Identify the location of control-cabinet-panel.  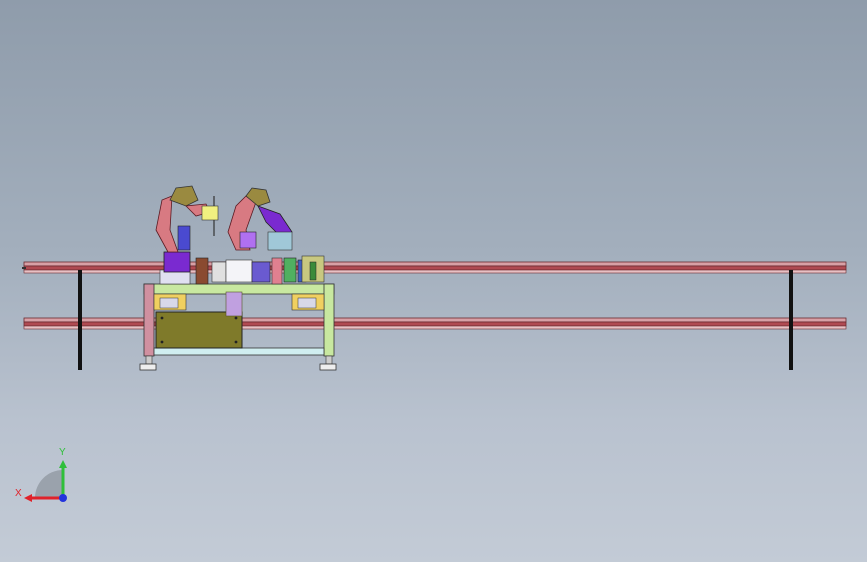
(199, 330).